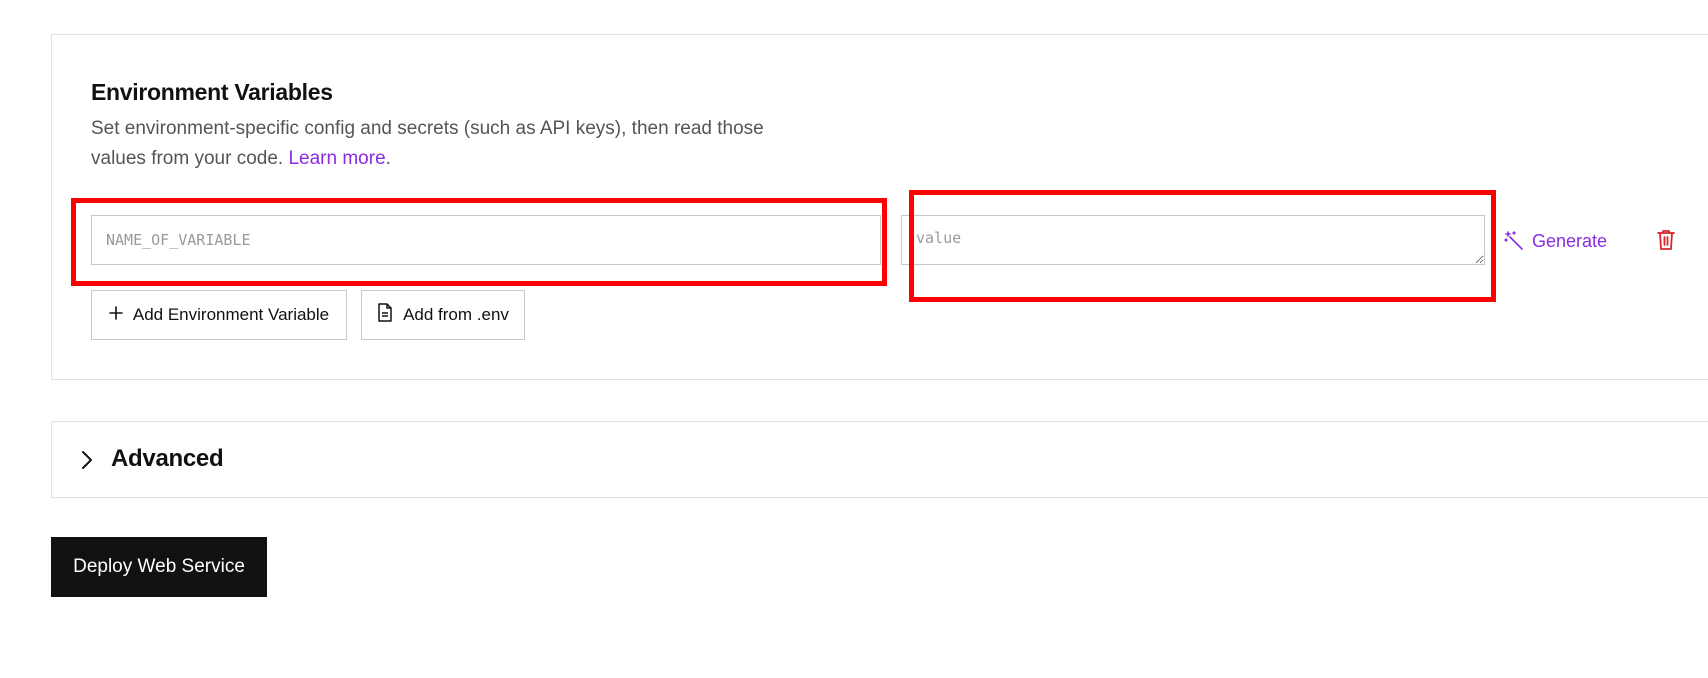 This screenshot has width=1708, height=678. Describe the element at coordinates (1666, 240) in the screenshot. I see `delete-variable-button` at that location.